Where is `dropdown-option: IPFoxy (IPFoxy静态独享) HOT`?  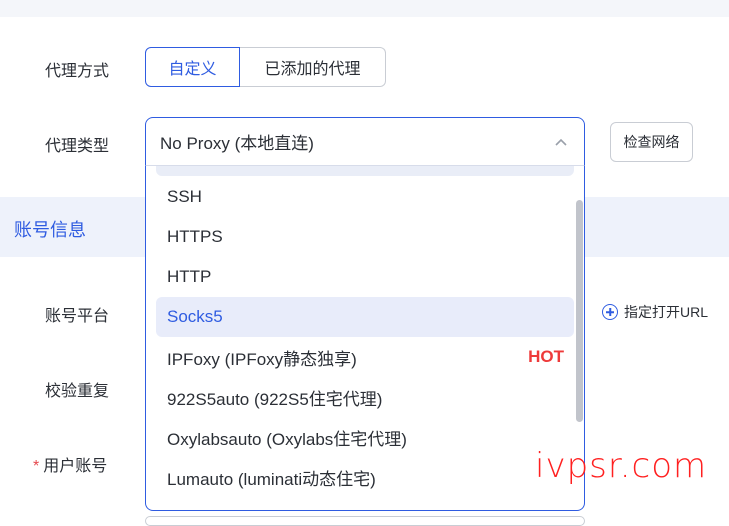
dropdown-option: IPFoxy (IPFoxy静态独享) HOT is located at coordinates (365, 357).